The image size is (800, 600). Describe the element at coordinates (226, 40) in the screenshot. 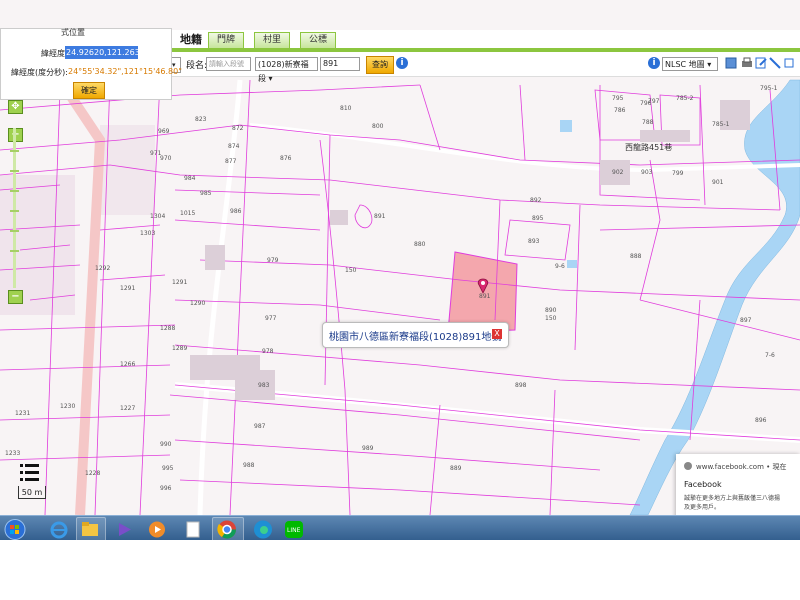

I see `tab-house-number: 門牌` at that location.